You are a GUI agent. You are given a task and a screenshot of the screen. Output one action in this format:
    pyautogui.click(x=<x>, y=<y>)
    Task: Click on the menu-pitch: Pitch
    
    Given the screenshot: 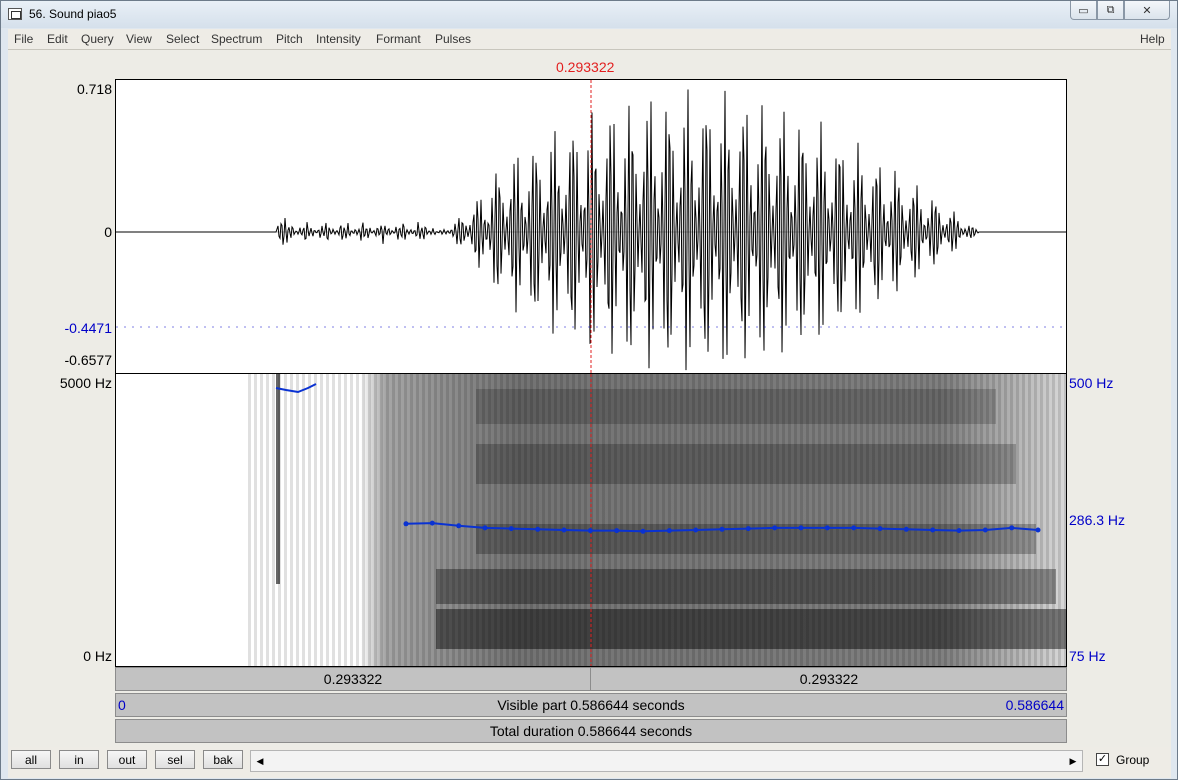 What is the action you would take?
    pyautogui.click(x=289, y=39)
    